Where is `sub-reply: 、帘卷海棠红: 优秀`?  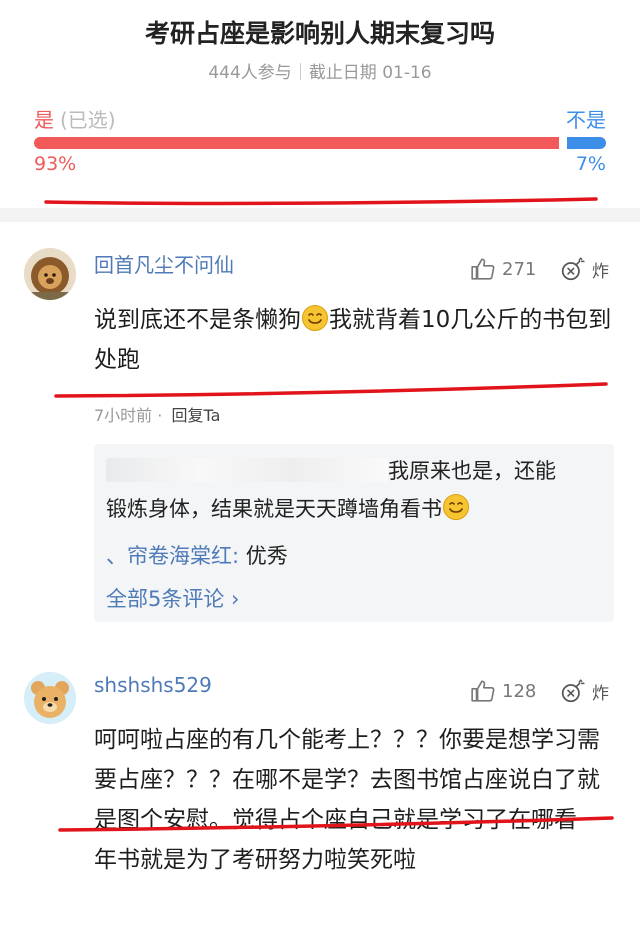 sub-reply: 、帘卷海棠红: 优秀 is located at coordinates (197, 555).